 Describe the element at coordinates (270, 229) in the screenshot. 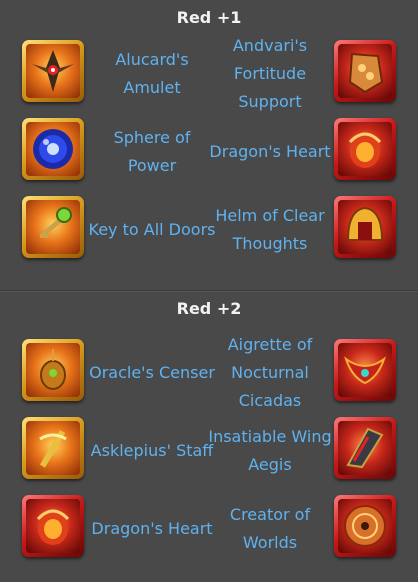

I see `item-name: Helm of Clear Thoughts` at that location.